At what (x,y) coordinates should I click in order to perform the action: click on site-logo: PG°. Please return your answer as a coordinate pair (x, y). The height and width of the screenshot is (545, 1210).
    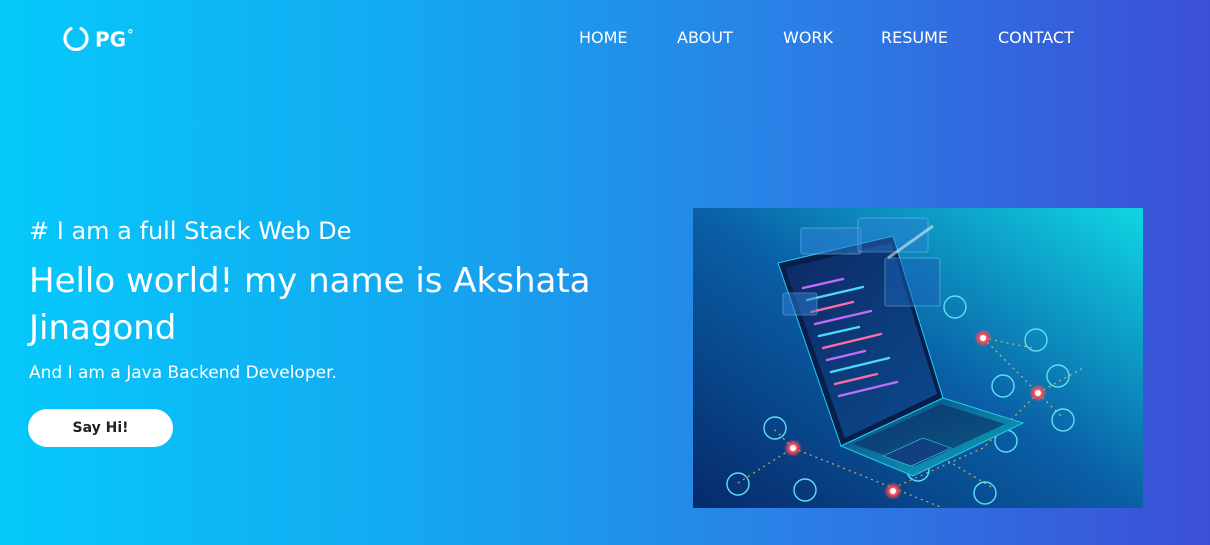
    Looking at the image, I should click on (98, 38).